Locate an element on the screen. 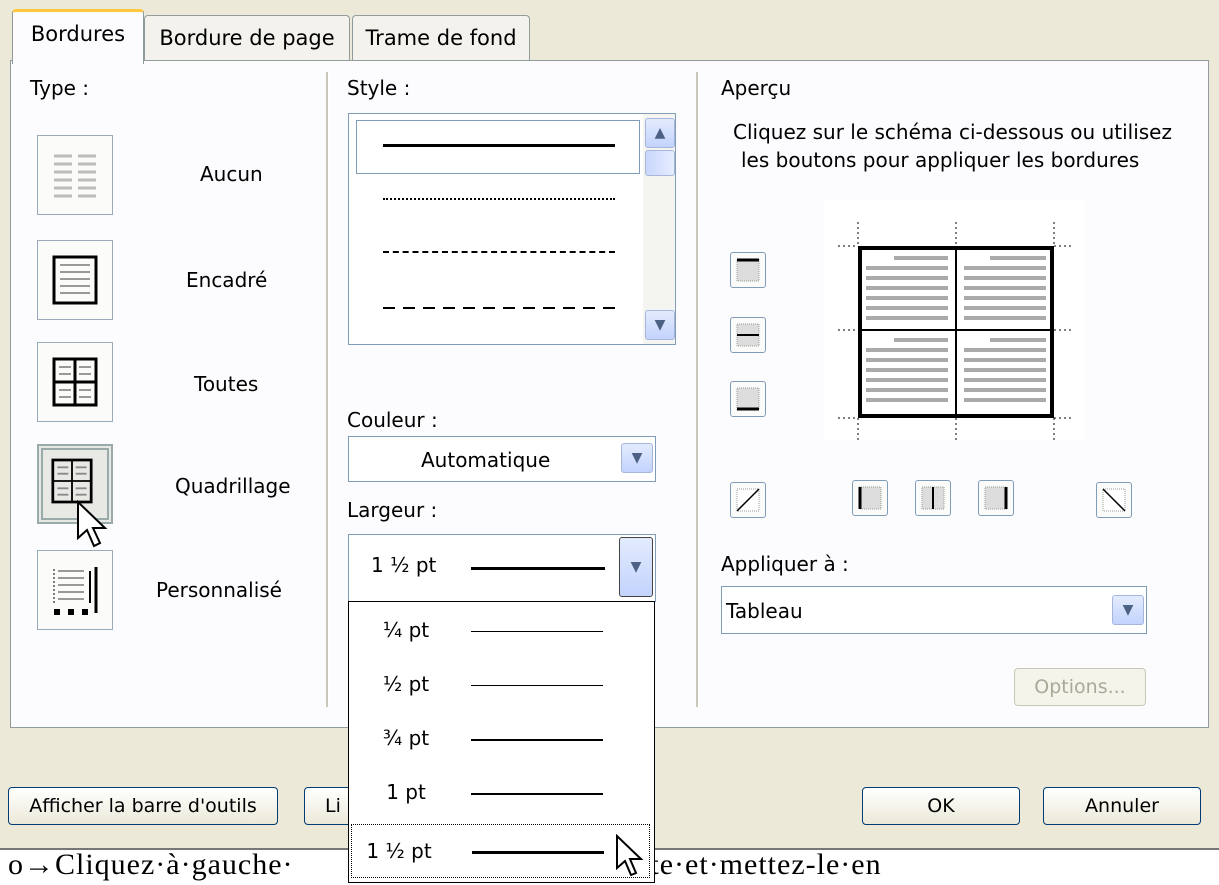  appliquer-dropdown-button: ▼ is located at coordinates (1128, 610).